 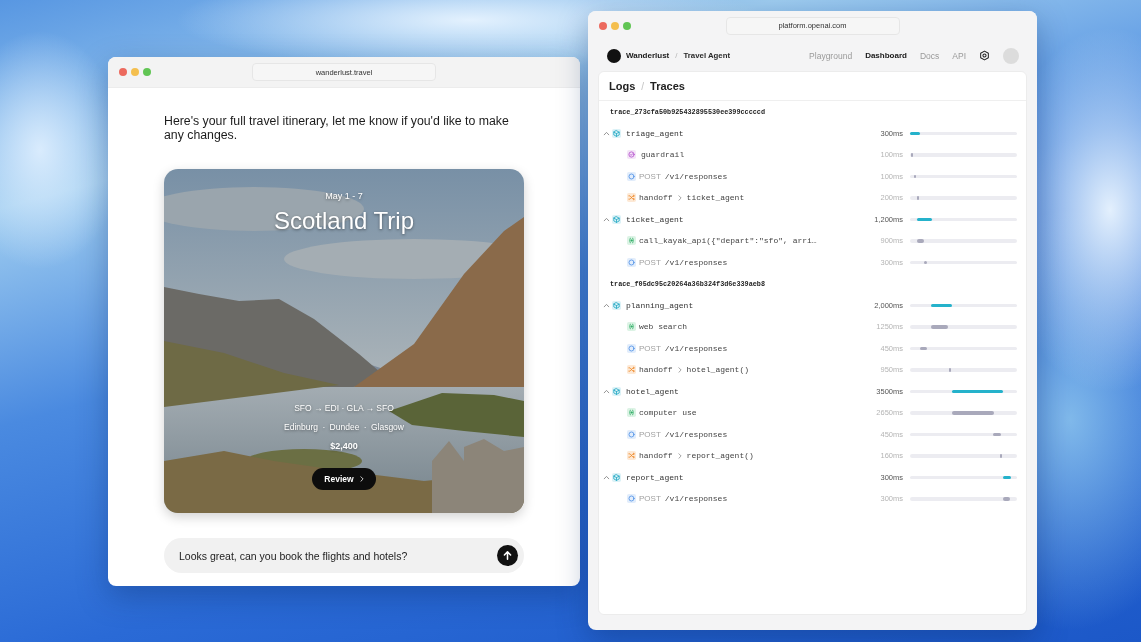 What do you see at coordinates (344, 555) in the screenshot?
I see `message-field: Looks great, can you book the flights and hotels?` at bounding box center [344, 555].